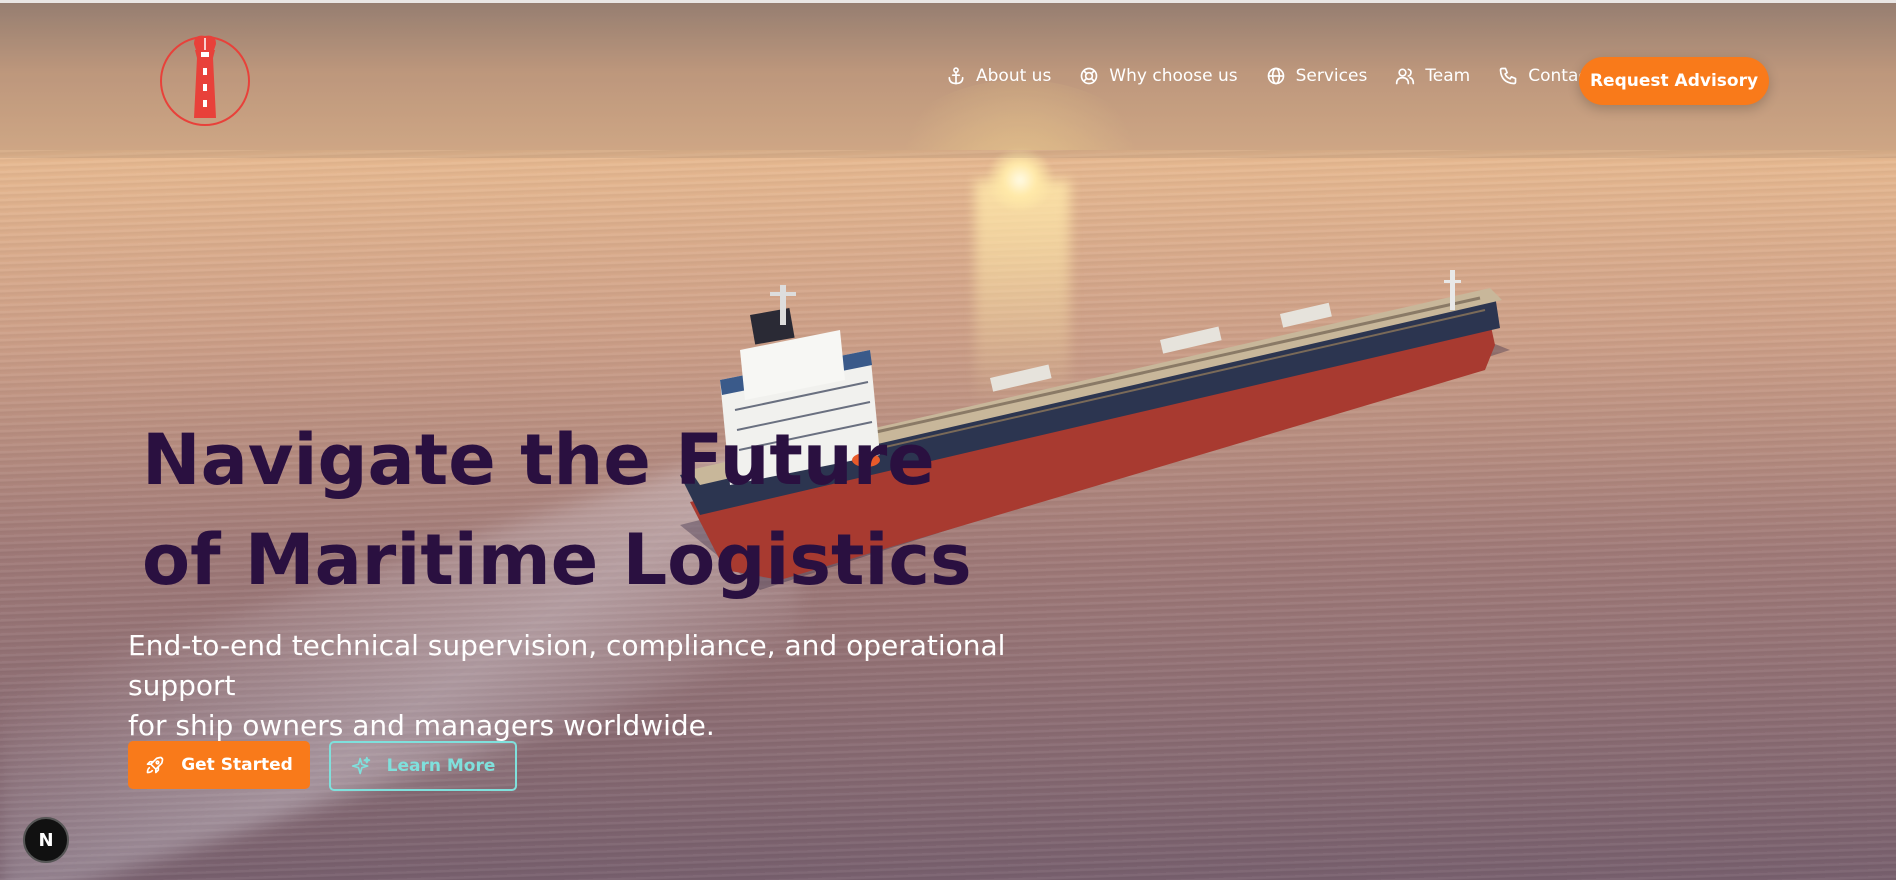  What do you see at coordinates (1674, 81) in the screenshot?
I see `request-advisory-button: Request Advisory` at bounding box center [1674, 81].